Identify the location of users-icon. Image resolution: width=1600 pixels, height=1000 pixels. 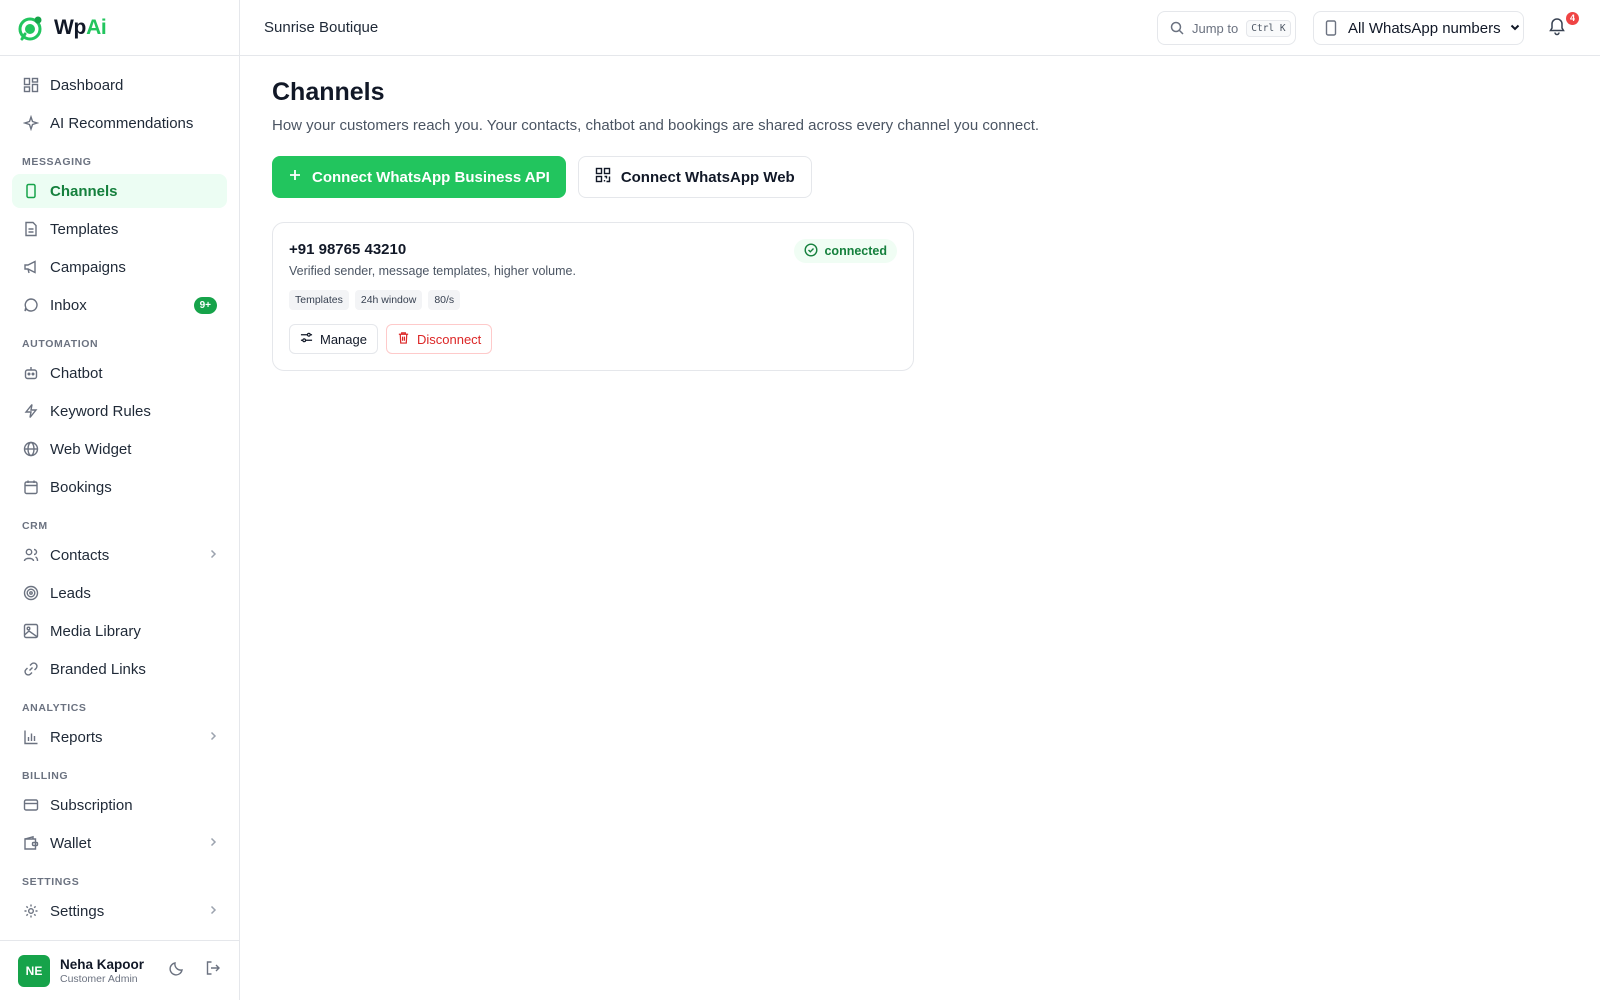
(31, 555).